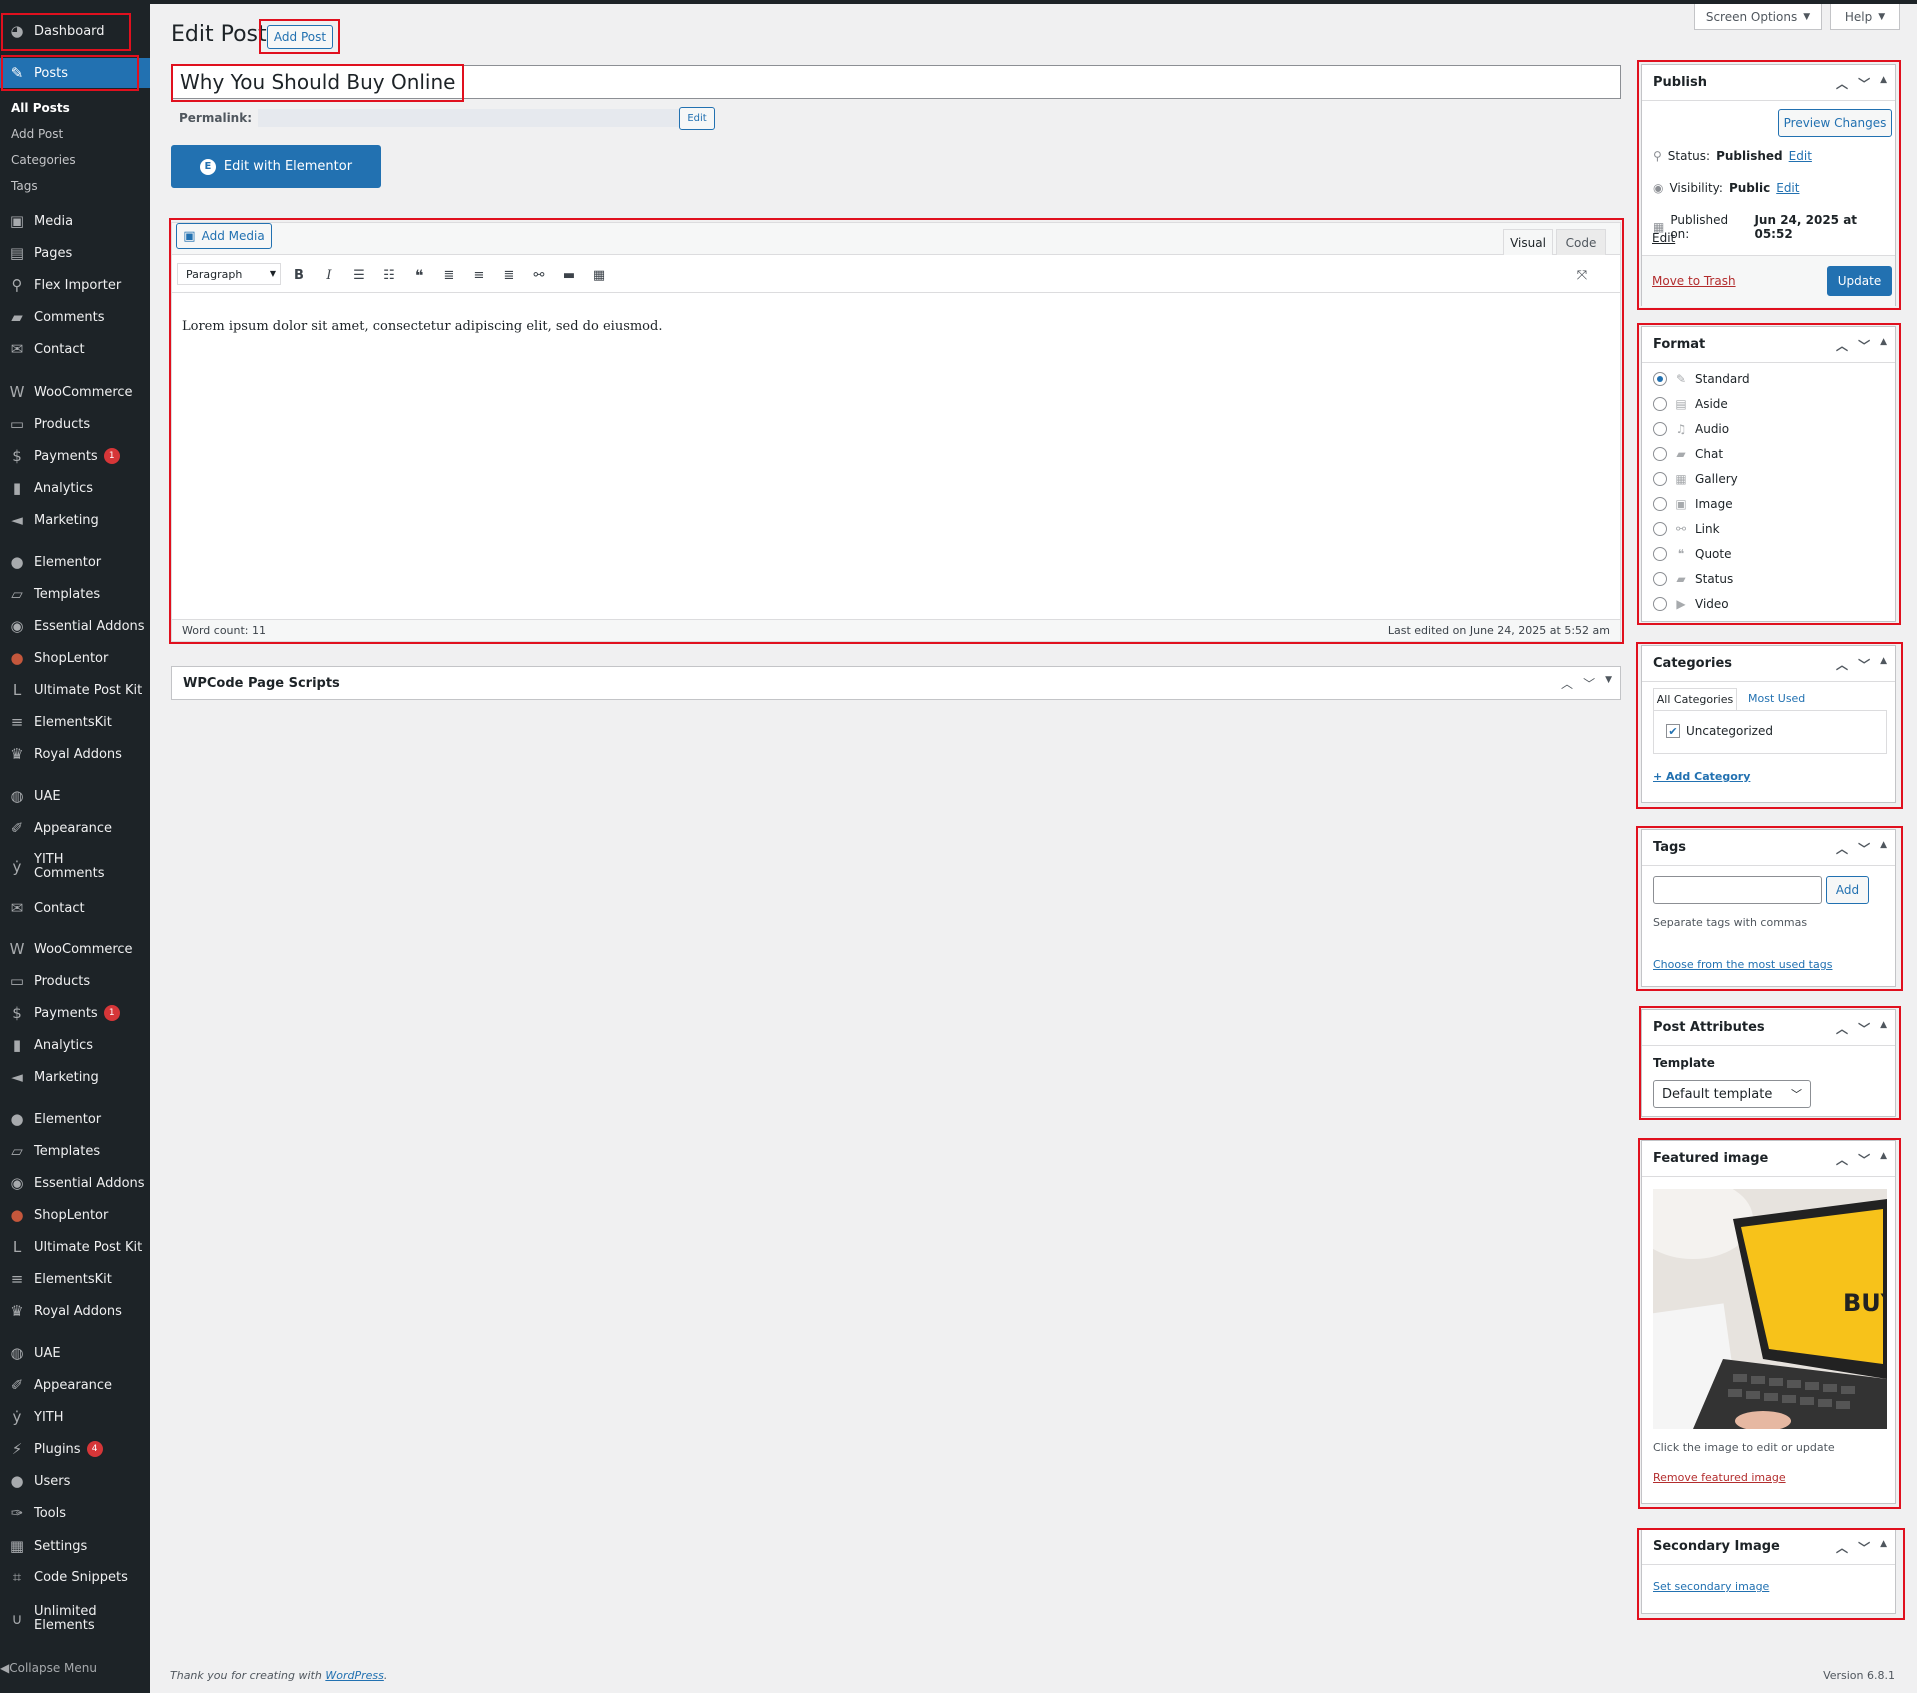 This screenshot has width=1917, height=1693. I want to click on help-button: Help ▼, so click(1865, 17).